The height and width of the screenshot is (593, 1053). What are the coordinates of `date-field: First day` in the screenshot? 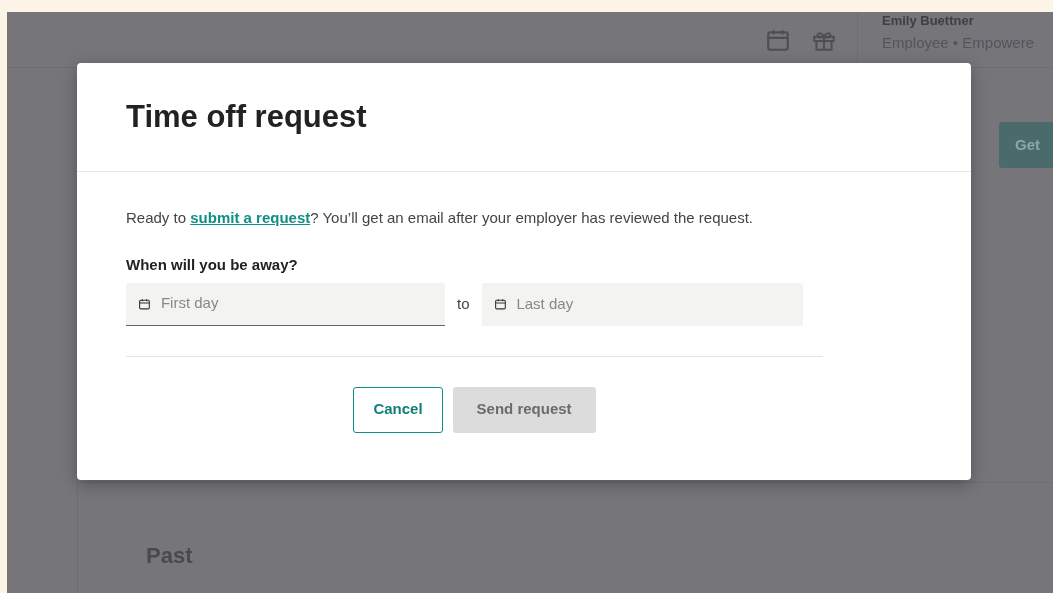 It's located at (285, 304).